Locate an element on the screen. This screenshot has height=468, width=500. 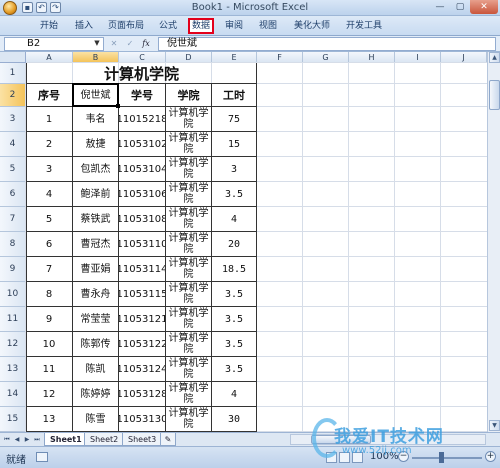
row-header: 3 is located at coordinates (13, 119).